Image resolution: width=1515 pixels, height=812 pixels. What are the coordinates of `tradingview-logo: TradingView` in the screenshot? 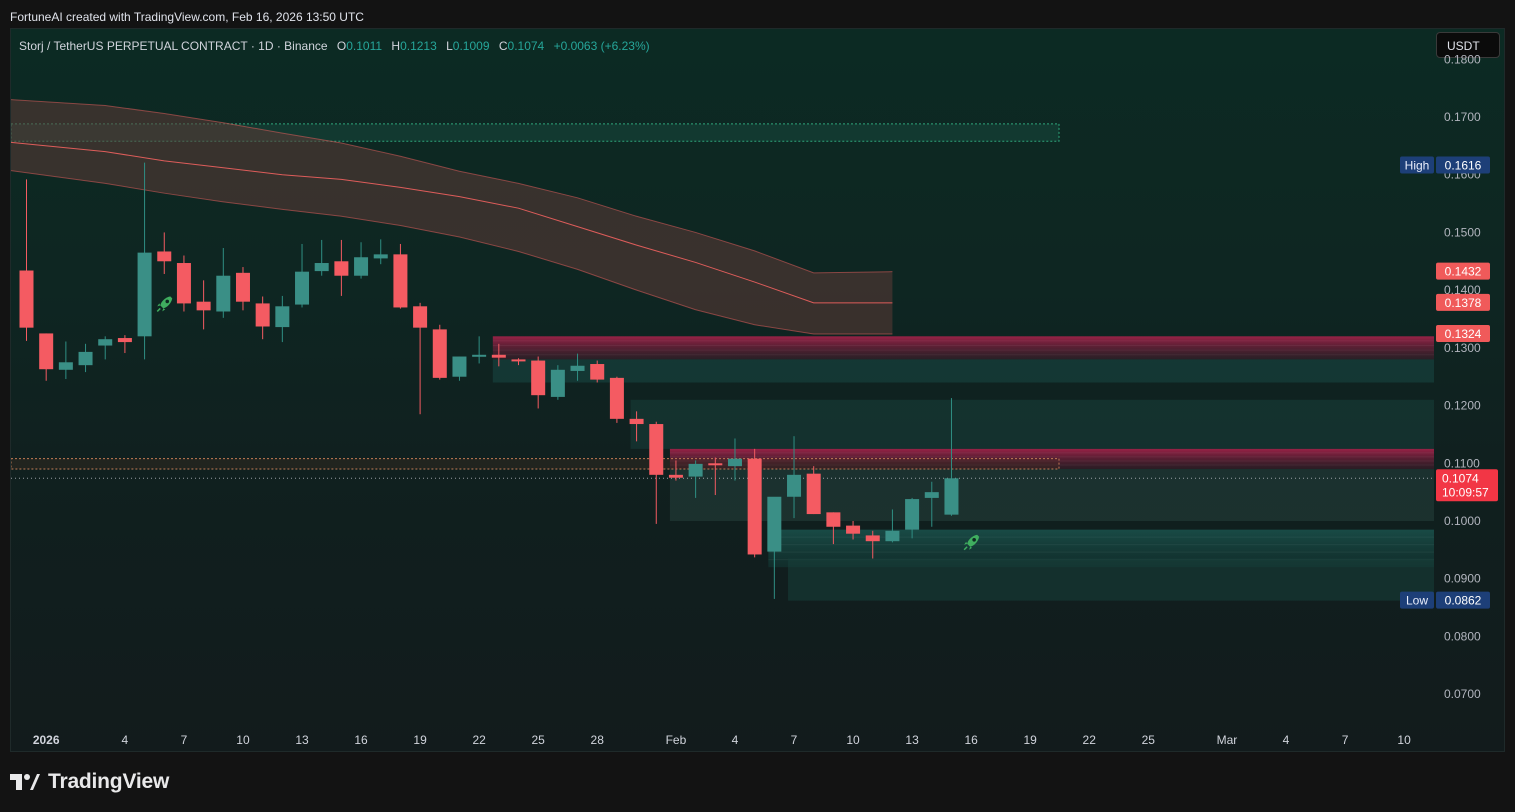 It's located at (89, 782).